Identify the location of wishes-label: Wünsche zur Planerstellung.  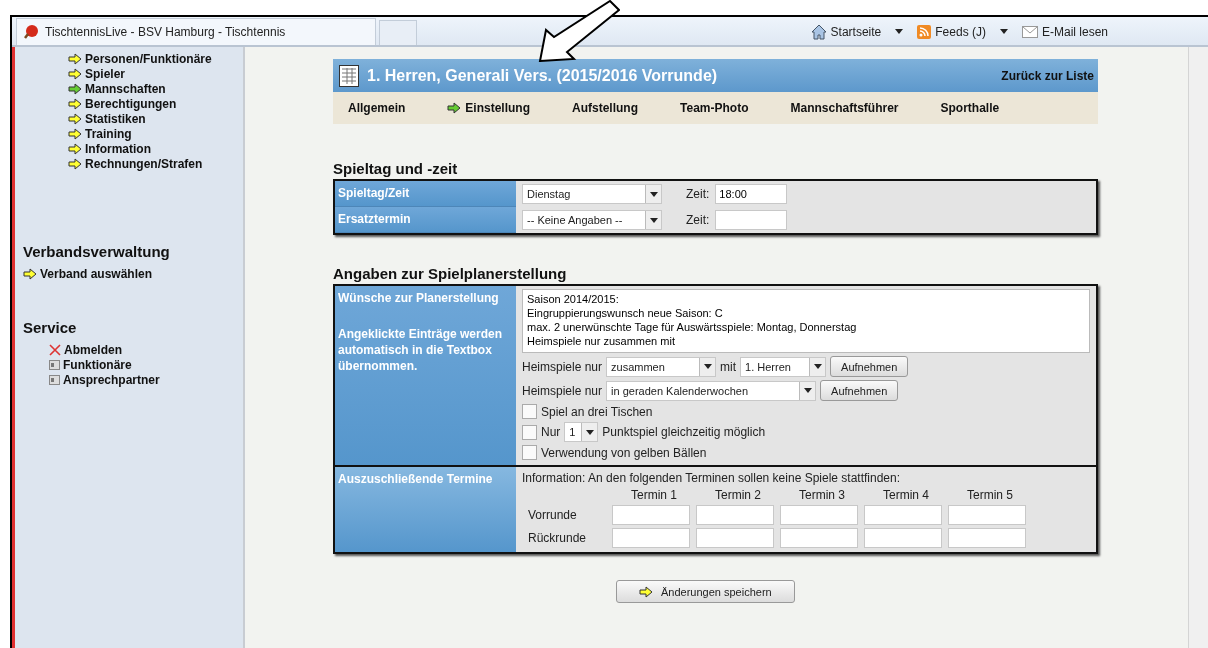
(419, 298).